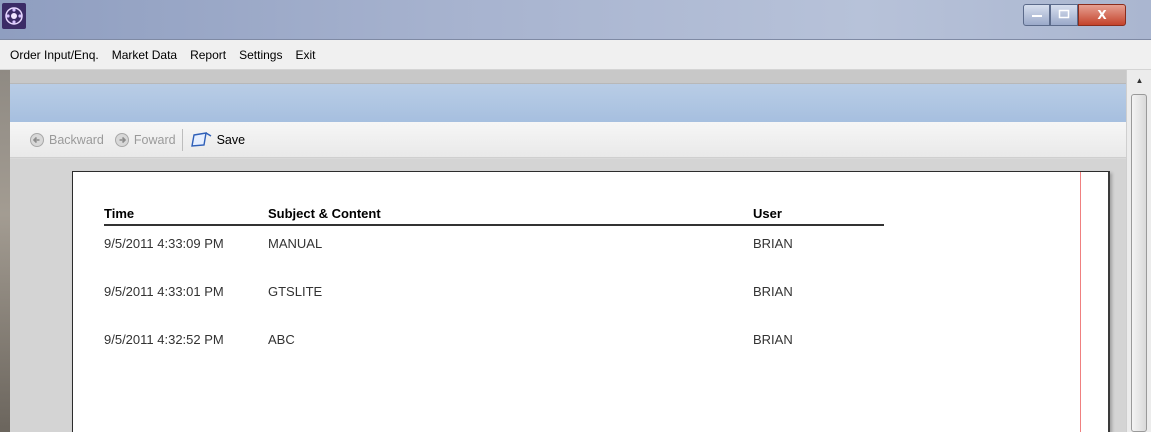 Image resolution: width=1151 pixels, height=432 pixels. I want to click on app-flower-icon, so click(14, 16).